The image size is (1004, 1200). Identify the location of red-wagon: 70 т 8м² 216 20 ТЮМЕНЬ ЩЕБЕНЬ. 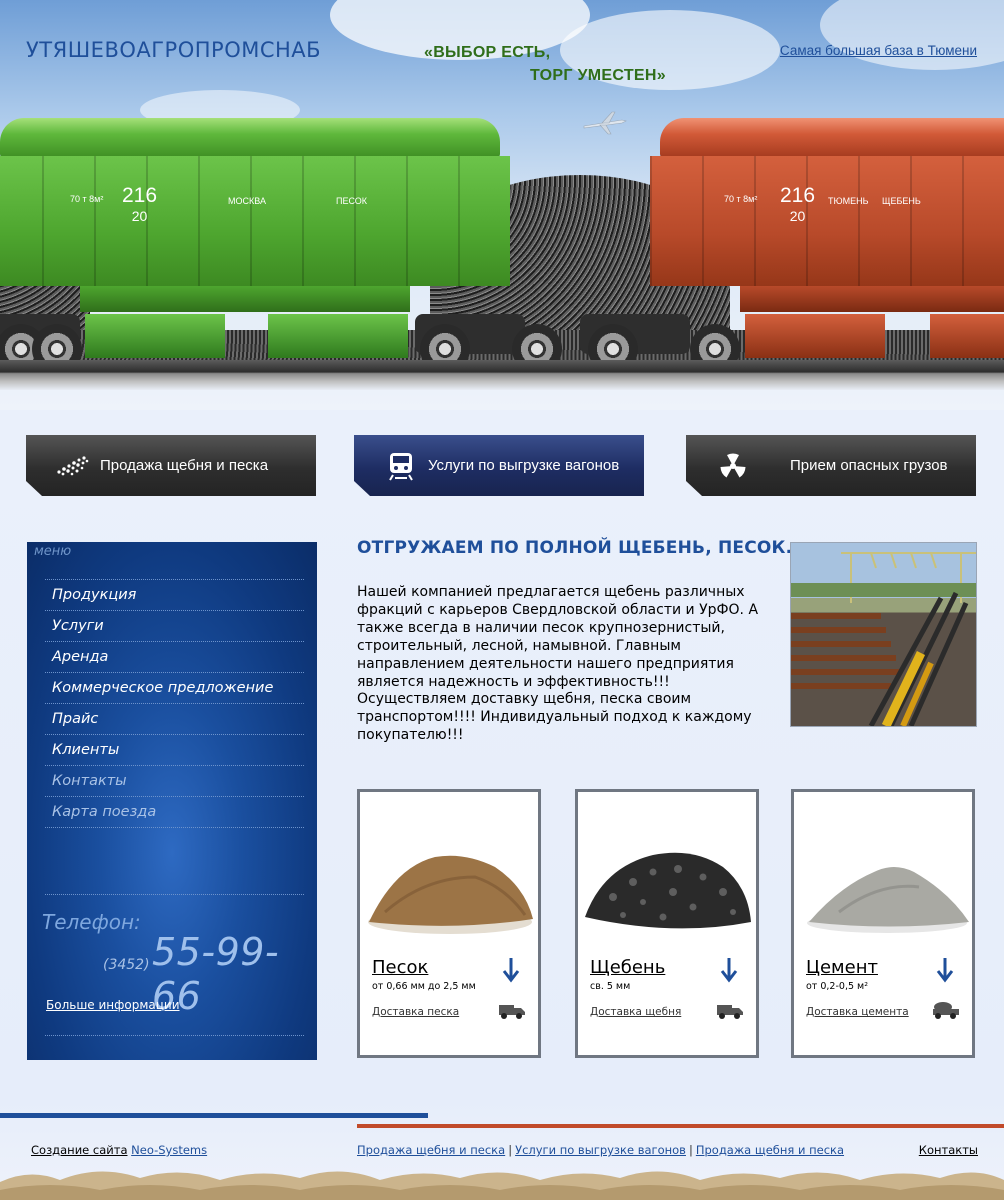
(792, 246).